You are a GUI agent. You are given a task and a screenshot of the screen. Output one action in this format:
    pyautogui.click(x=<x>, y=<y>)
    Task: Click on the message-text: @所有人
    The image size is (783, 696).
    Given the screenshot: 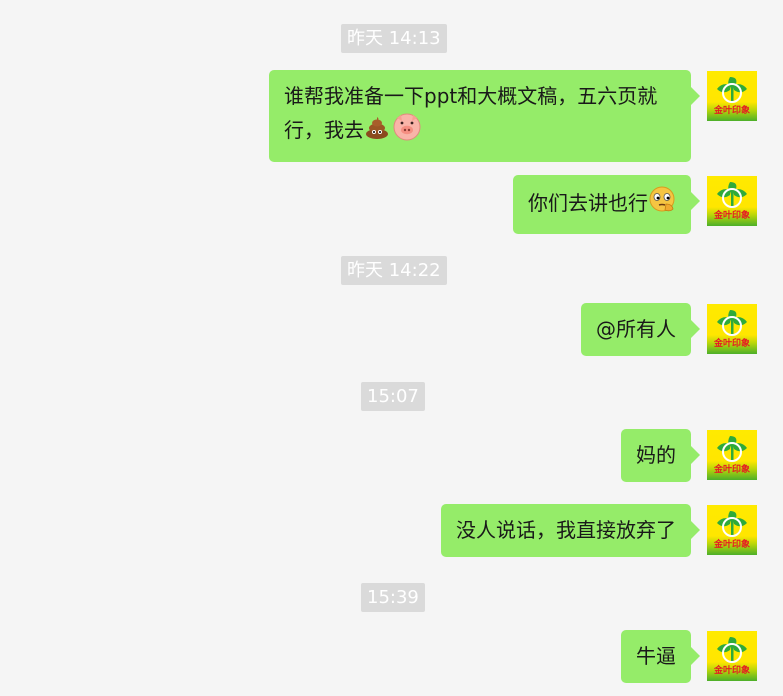 What is the action you would take?
    pyautogui.click(x=636, y=329)
    